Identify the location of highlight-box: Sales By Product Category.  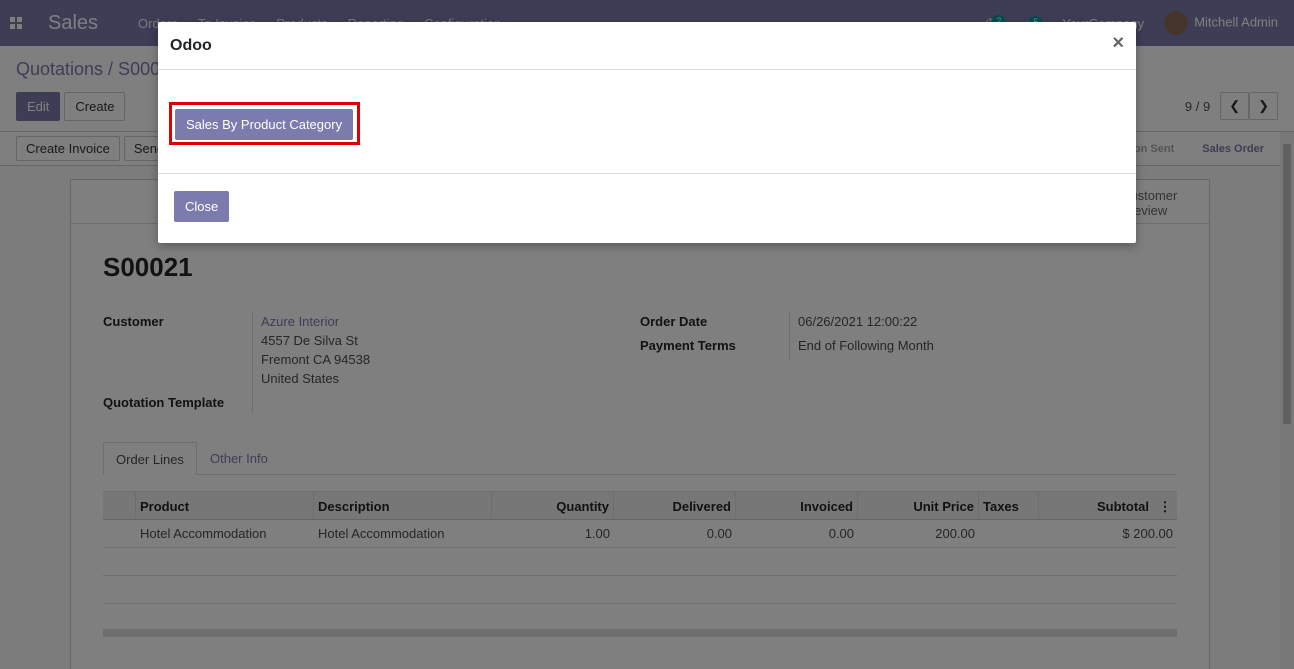
(264, 123).